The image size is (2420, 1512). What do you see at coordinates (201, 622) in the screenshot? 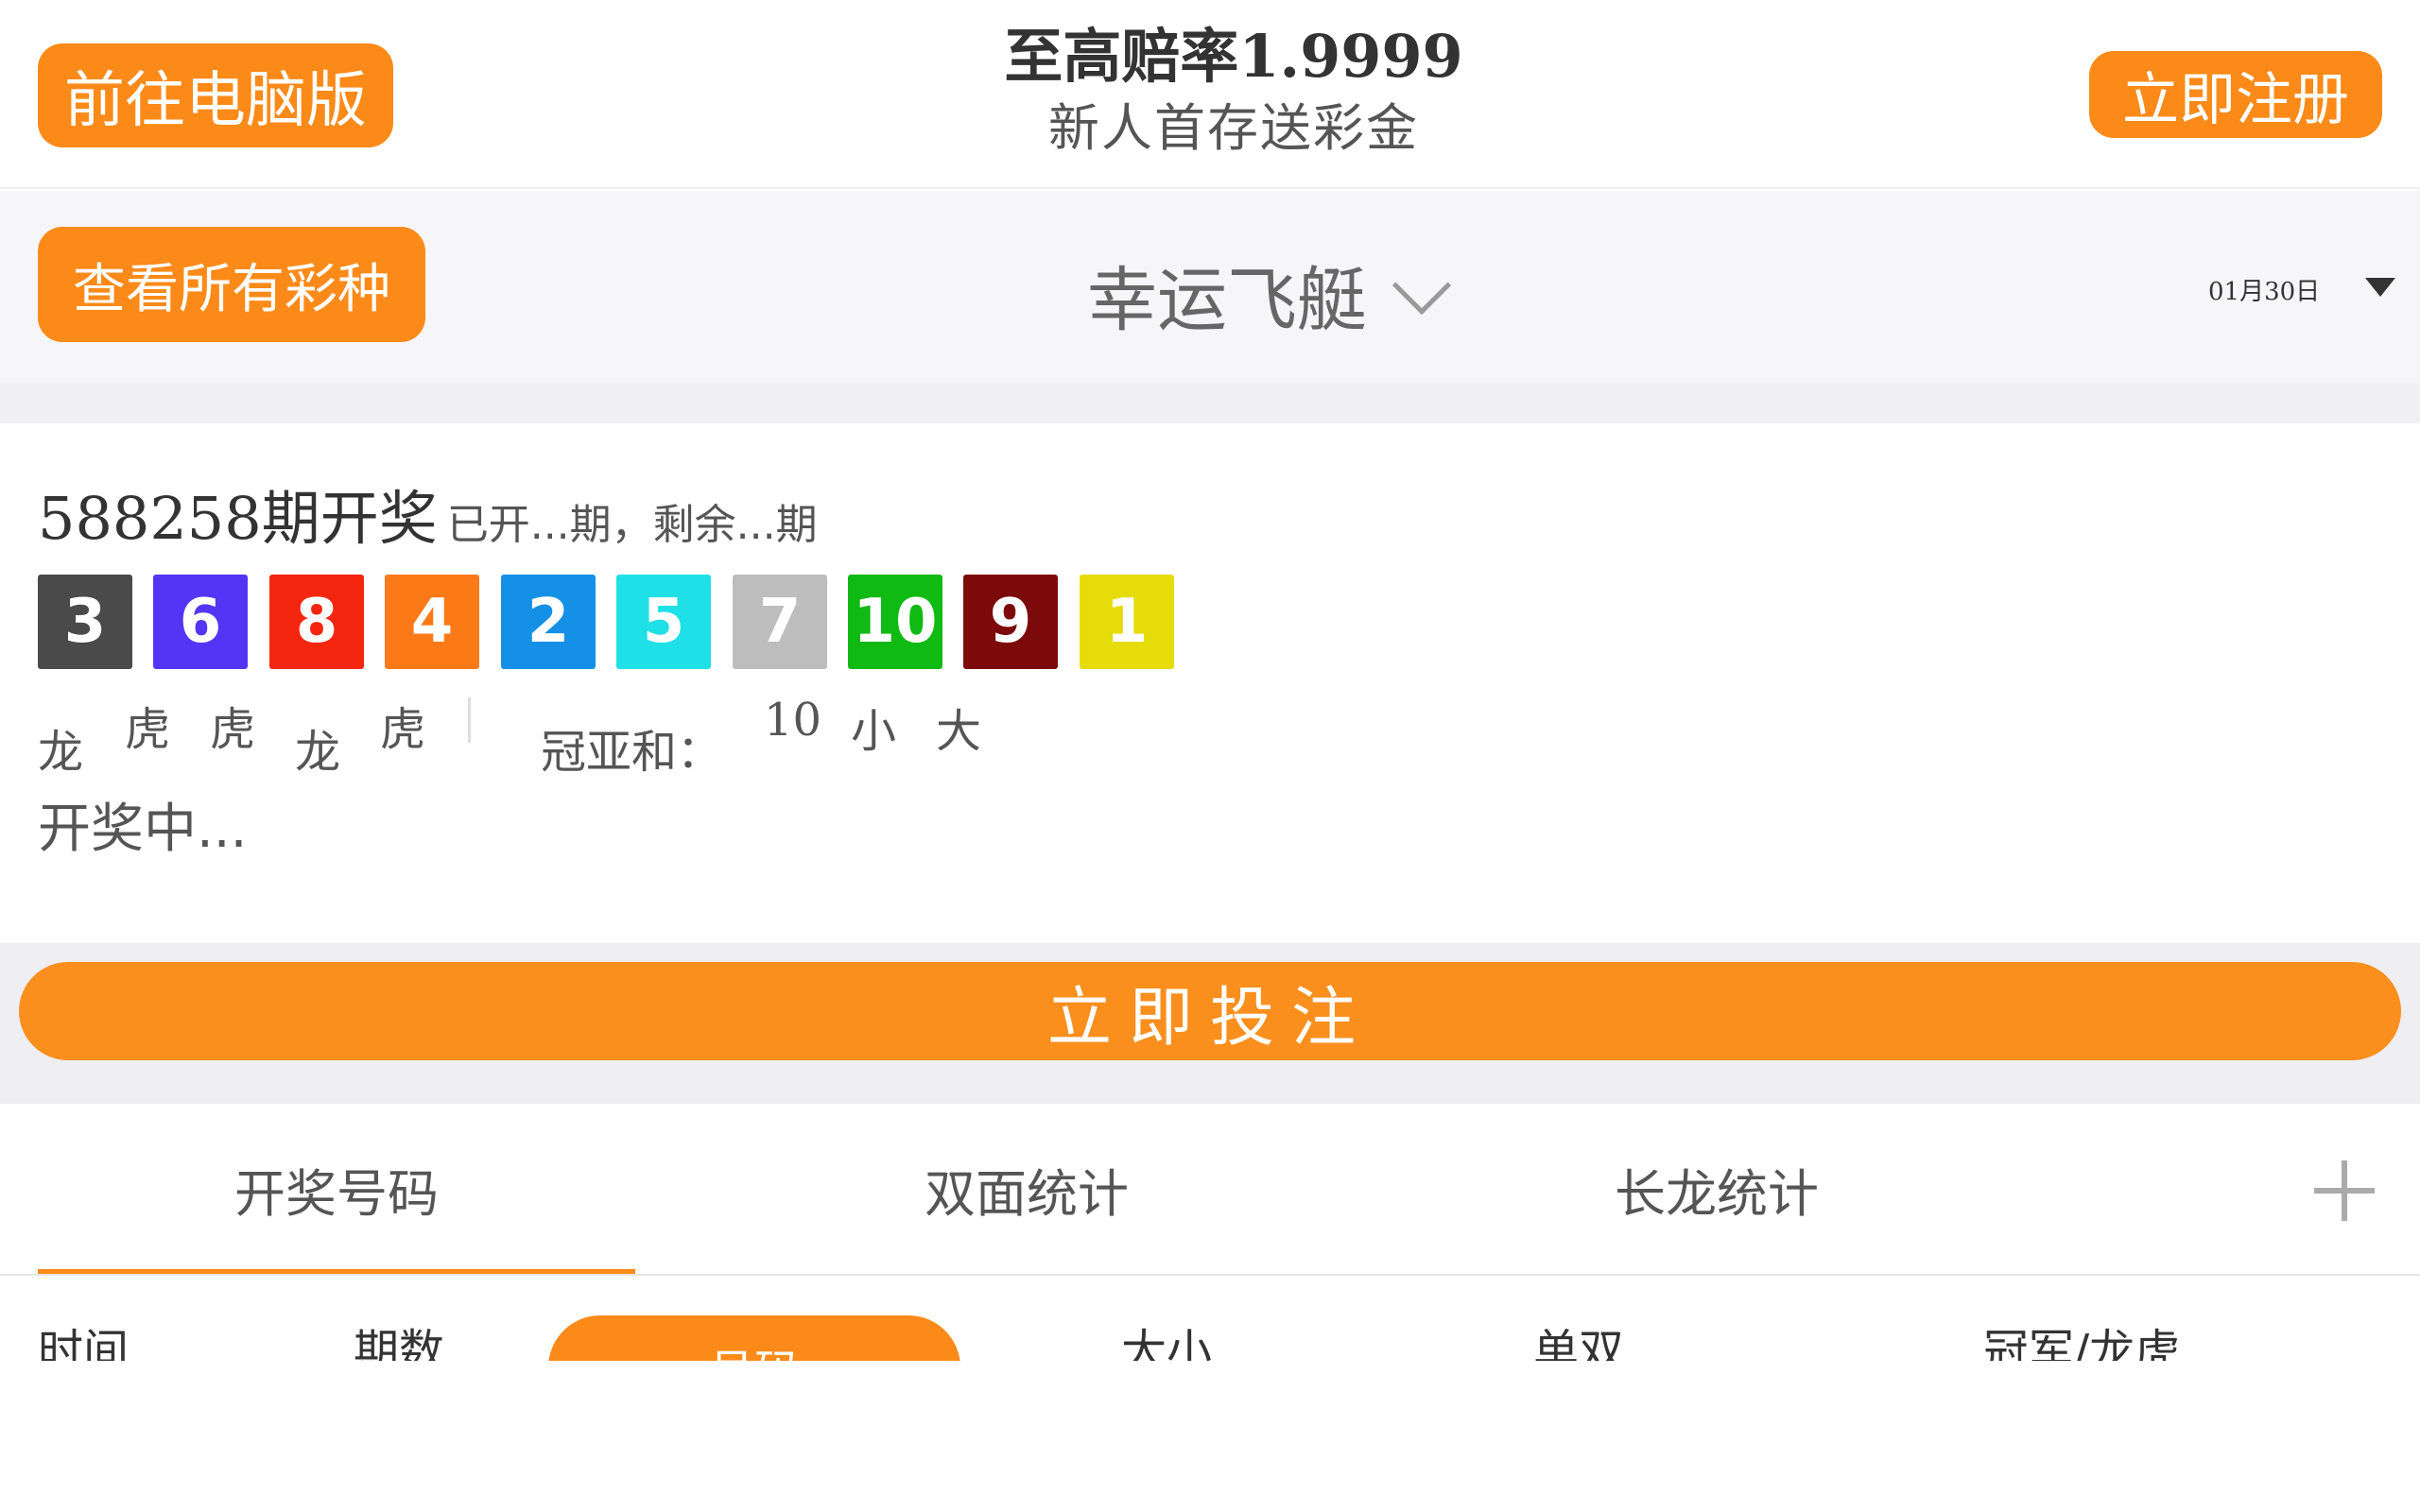
I see `result-ball: 6` at bounding box center [201, 622].